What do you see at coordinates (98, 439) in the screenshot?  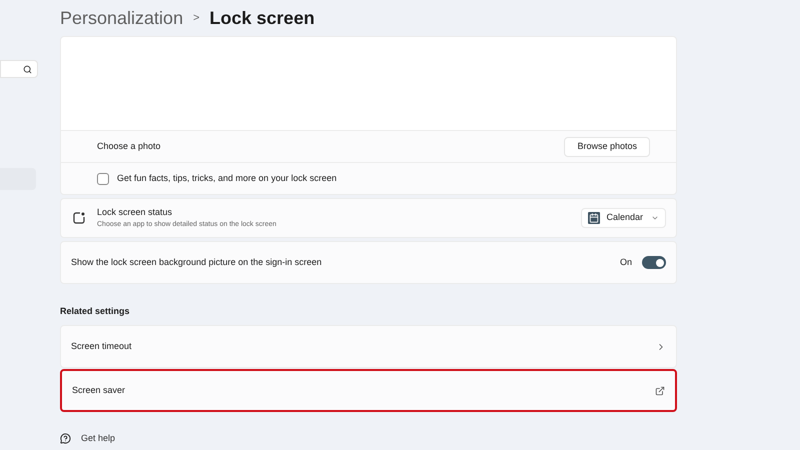 I see `get-help-link: Get help` at bounding box center [98, 439].